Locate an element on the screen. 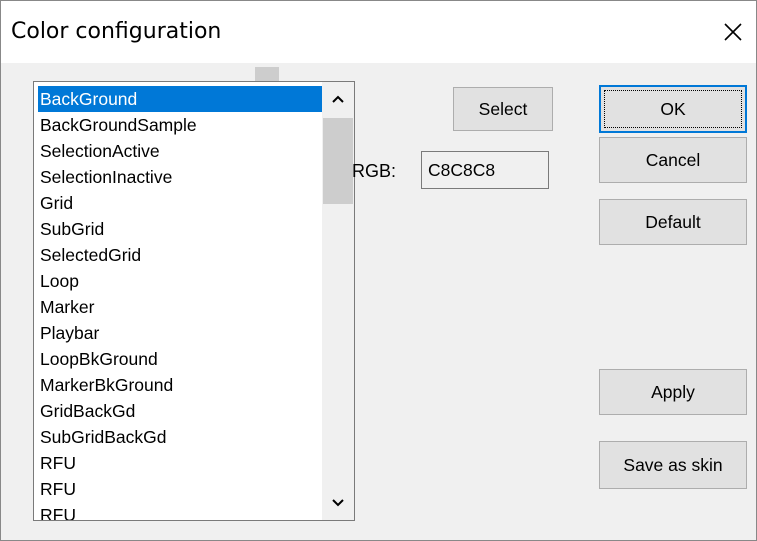  list-item: BackGround is located at coordinates (180, 99).